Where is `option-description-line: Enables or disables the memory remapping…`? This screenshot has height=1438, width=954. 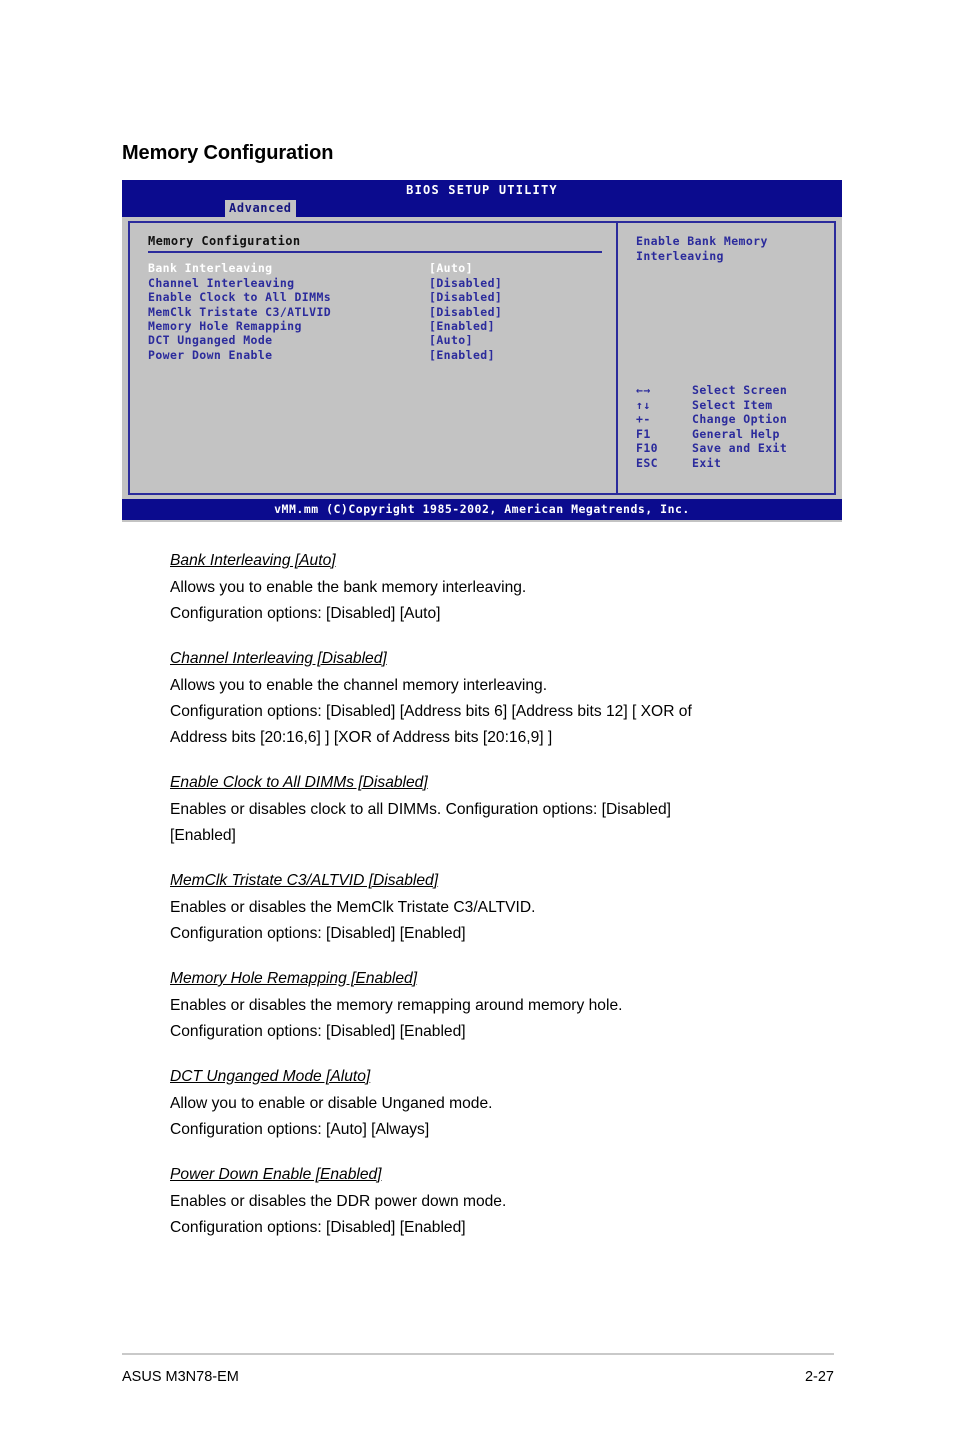 option-description-line: Enables or disables the memory remapping… is located at coordinates (396, 1005).